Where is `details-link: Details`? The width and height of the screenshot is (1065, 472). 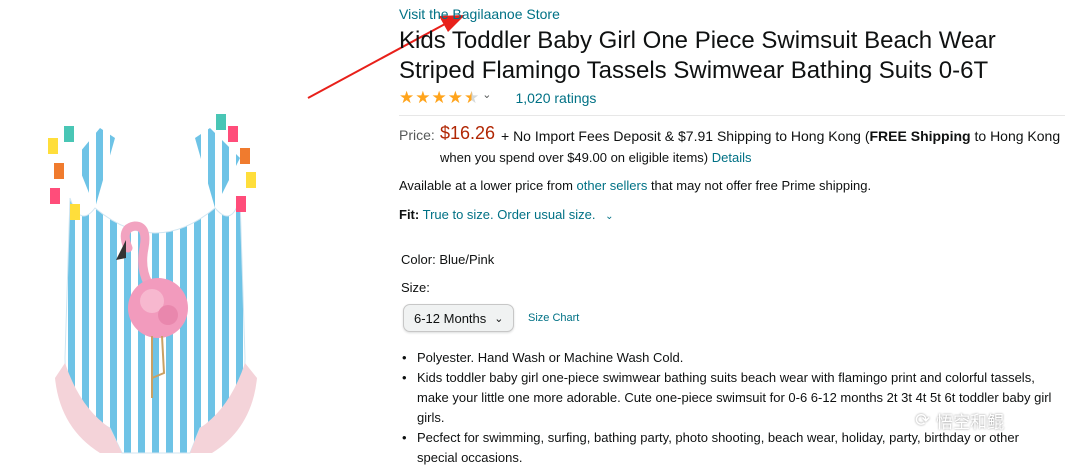
details-link: Details is located at coordinates (732, 157).